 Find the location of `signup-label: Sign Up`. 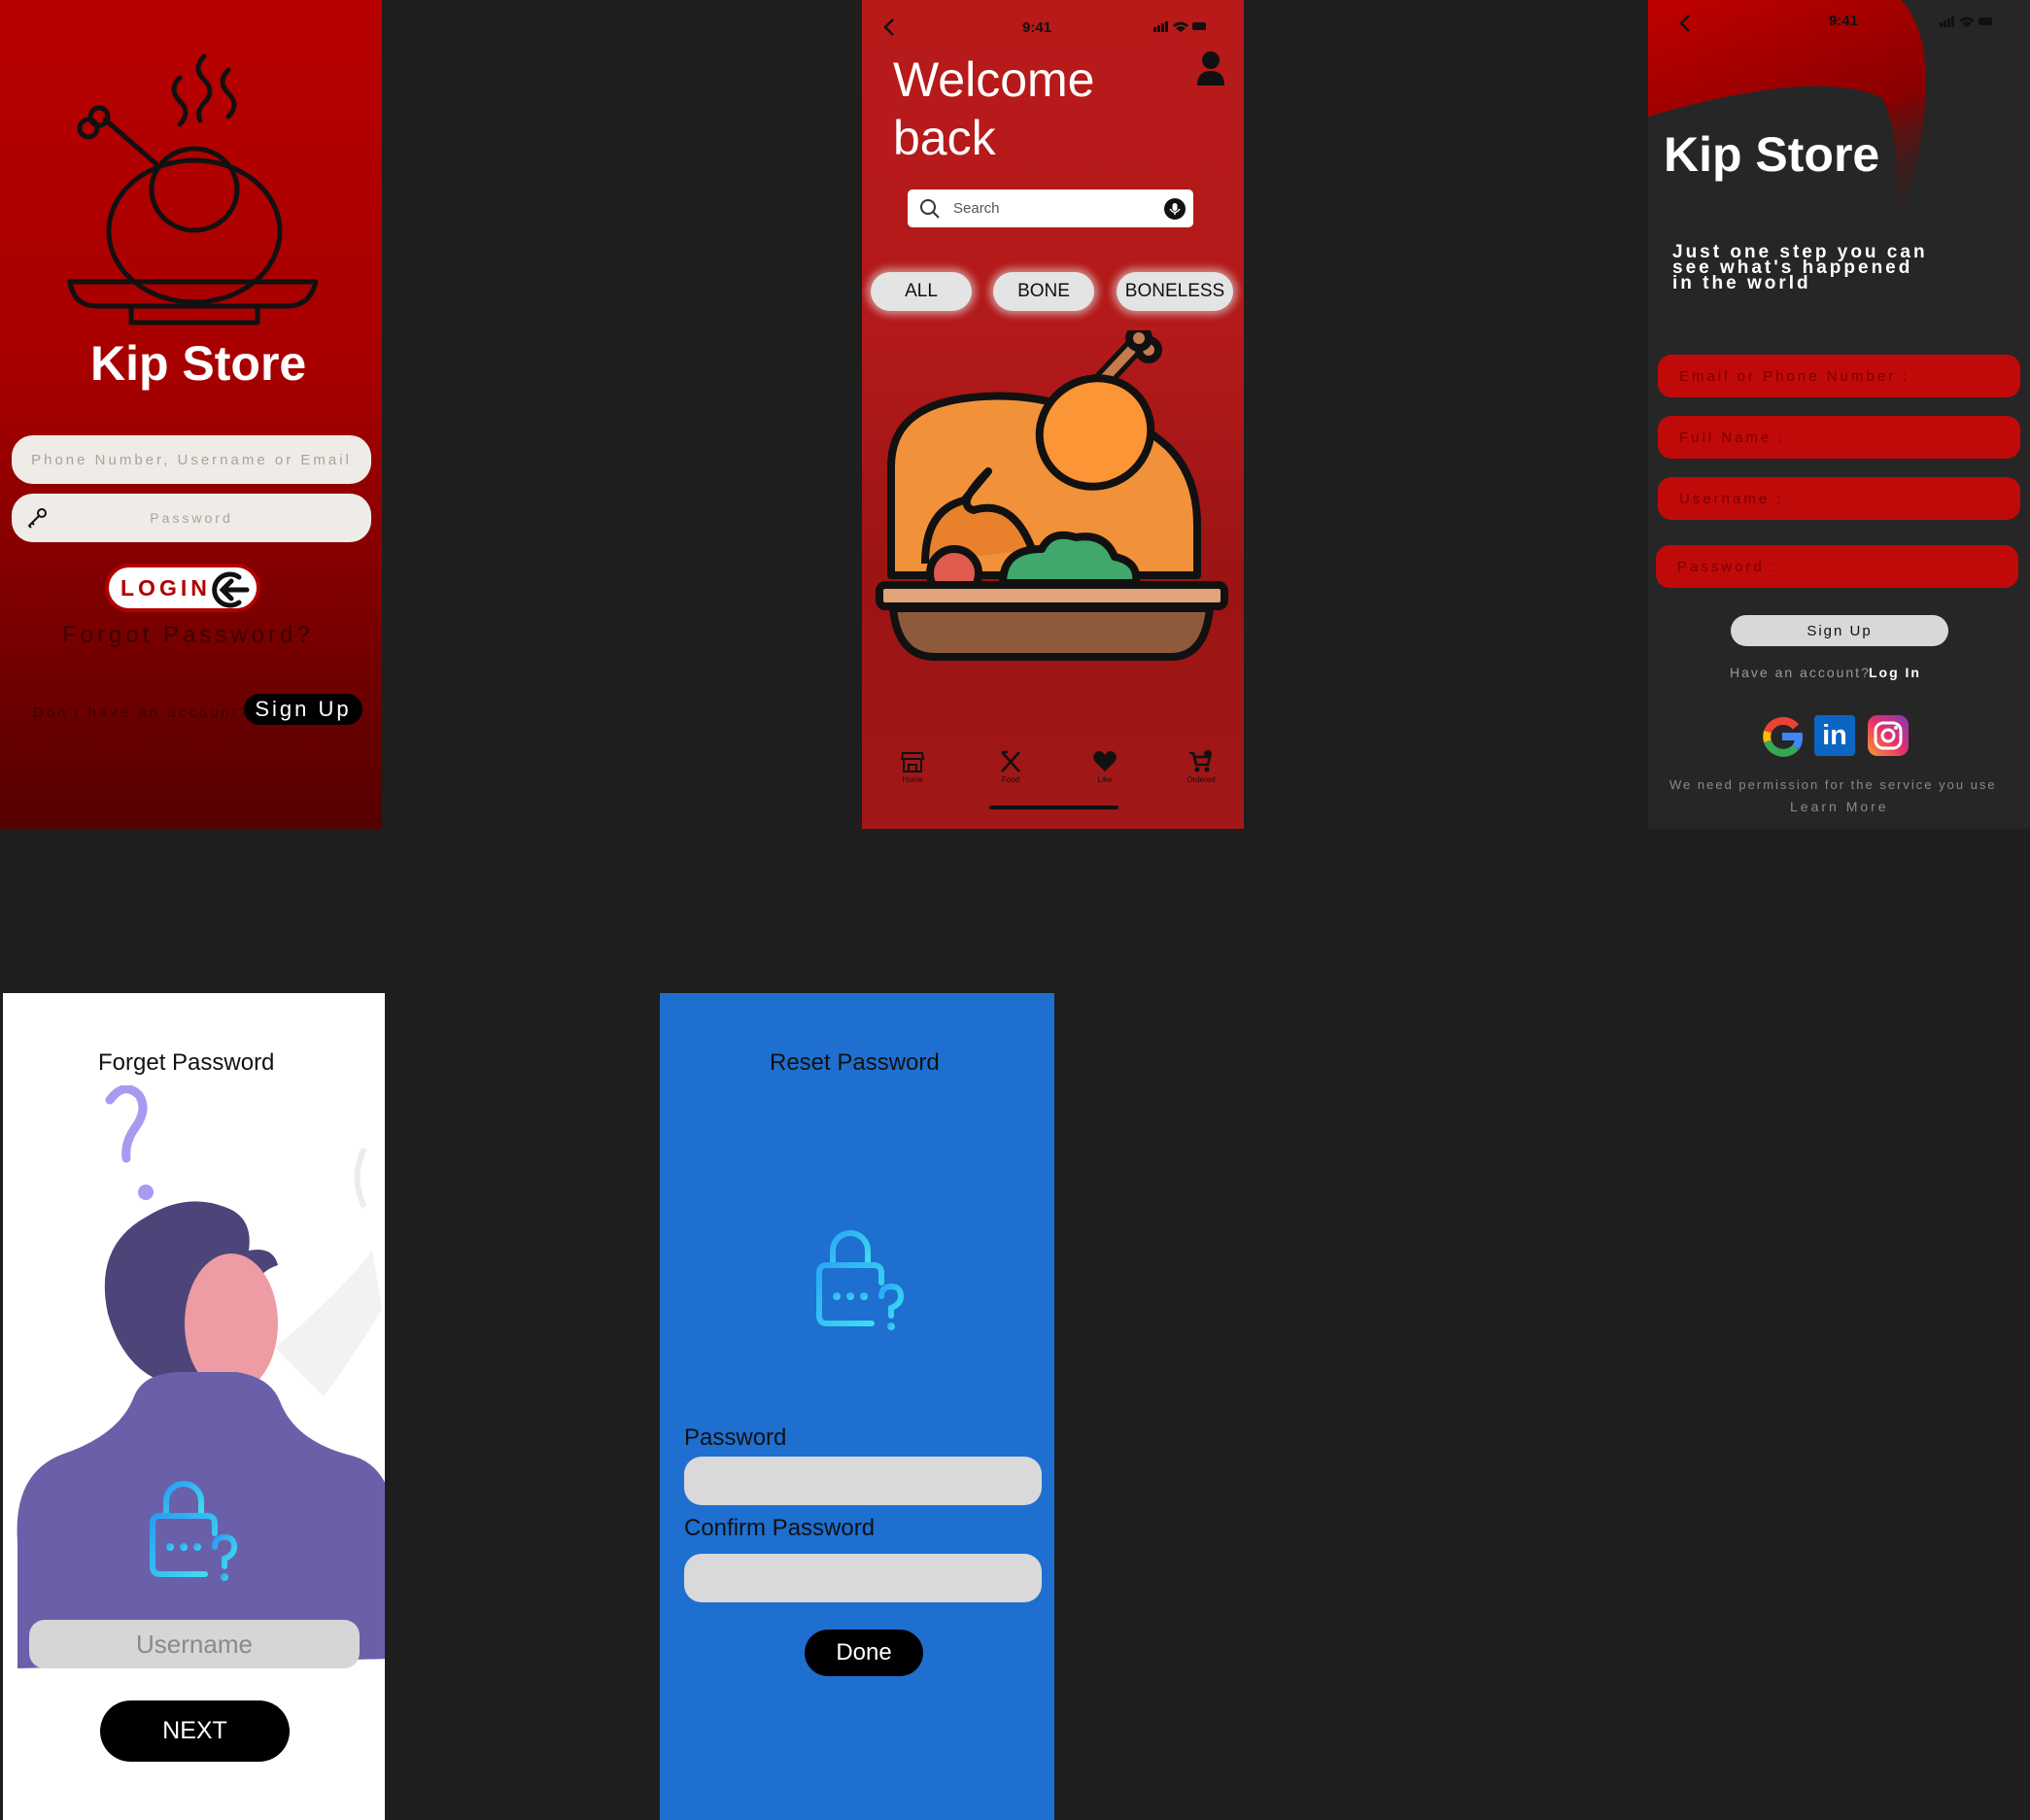

signup-label: Sign Up is located at coordinates (303, 709).